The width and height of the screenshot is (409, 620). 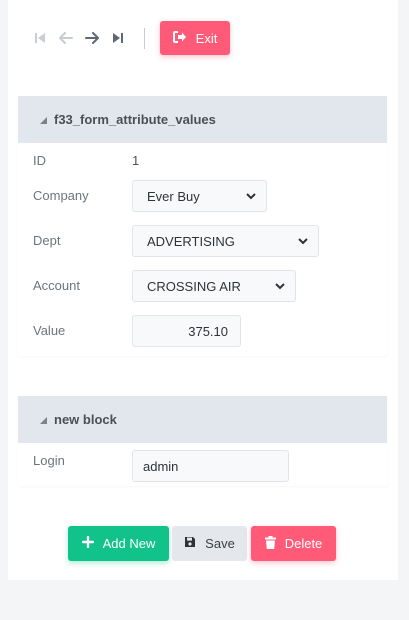 I want to click on company-row: Company Ever Buy, so click(x=202, y=200).